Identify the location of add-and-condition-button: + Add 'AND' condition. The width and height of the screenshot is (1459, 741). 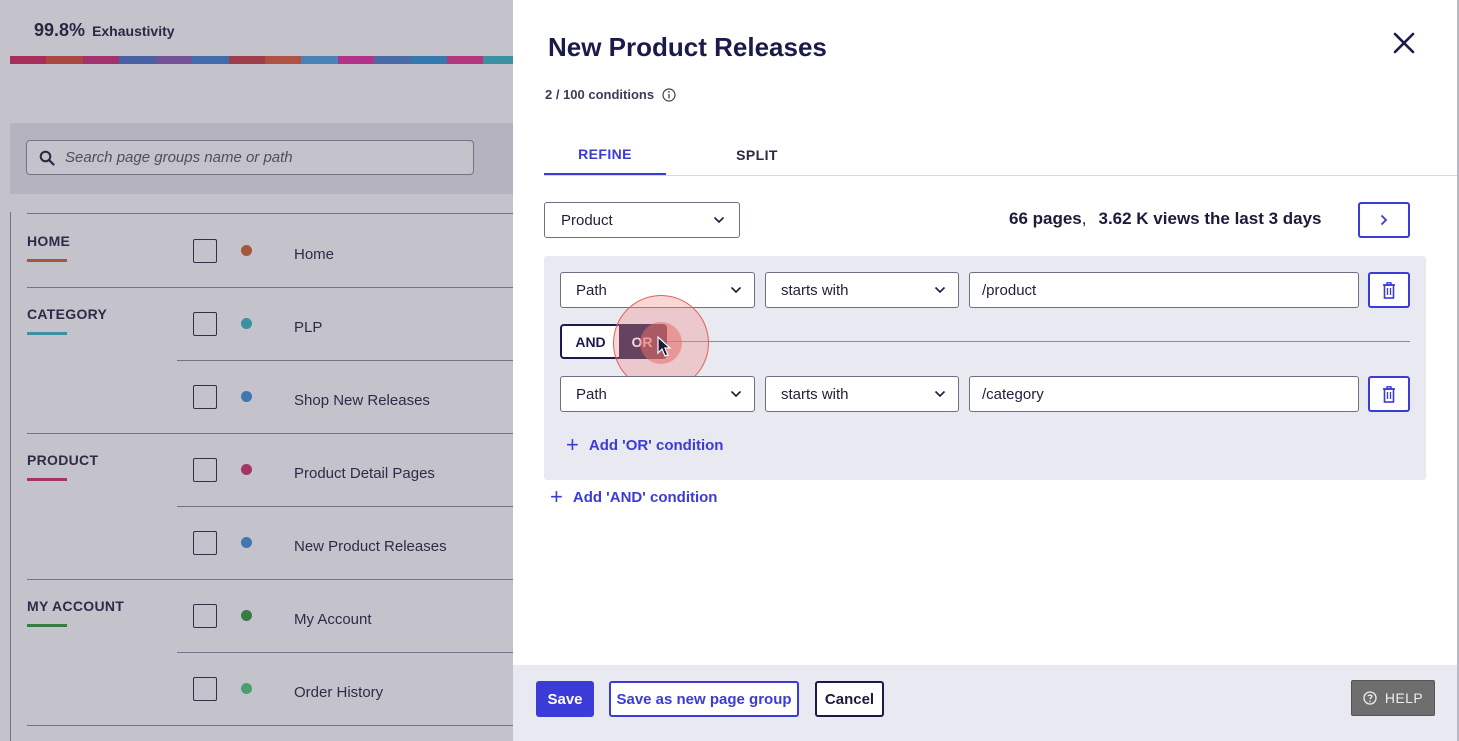
(633, 497).